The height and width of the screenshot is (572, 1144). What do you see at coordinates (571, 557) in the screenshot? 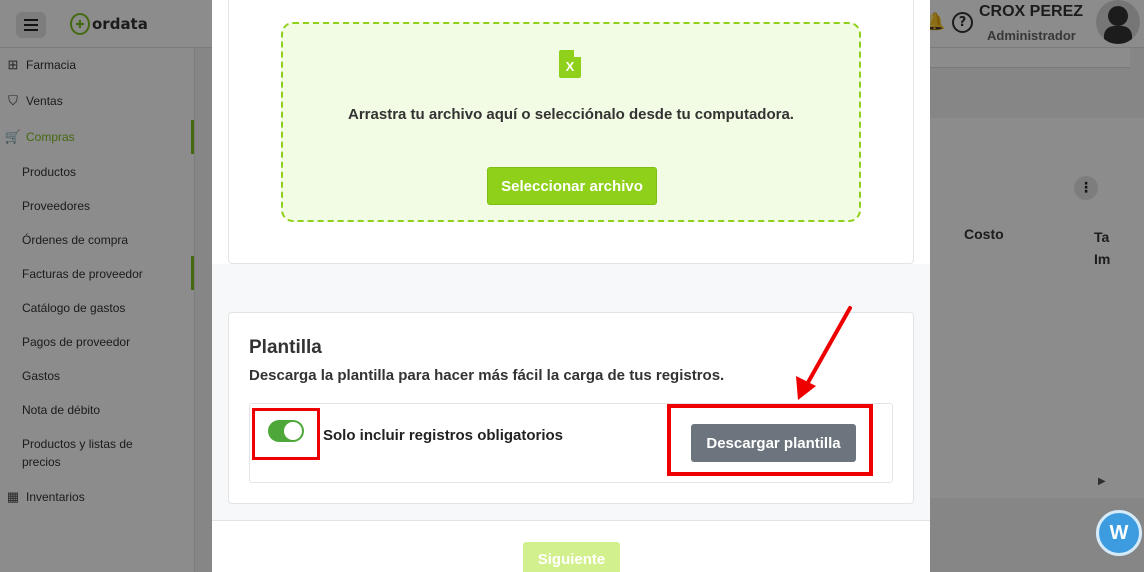
I see `next-button: Siguiente` at bounding box center [571, 557].